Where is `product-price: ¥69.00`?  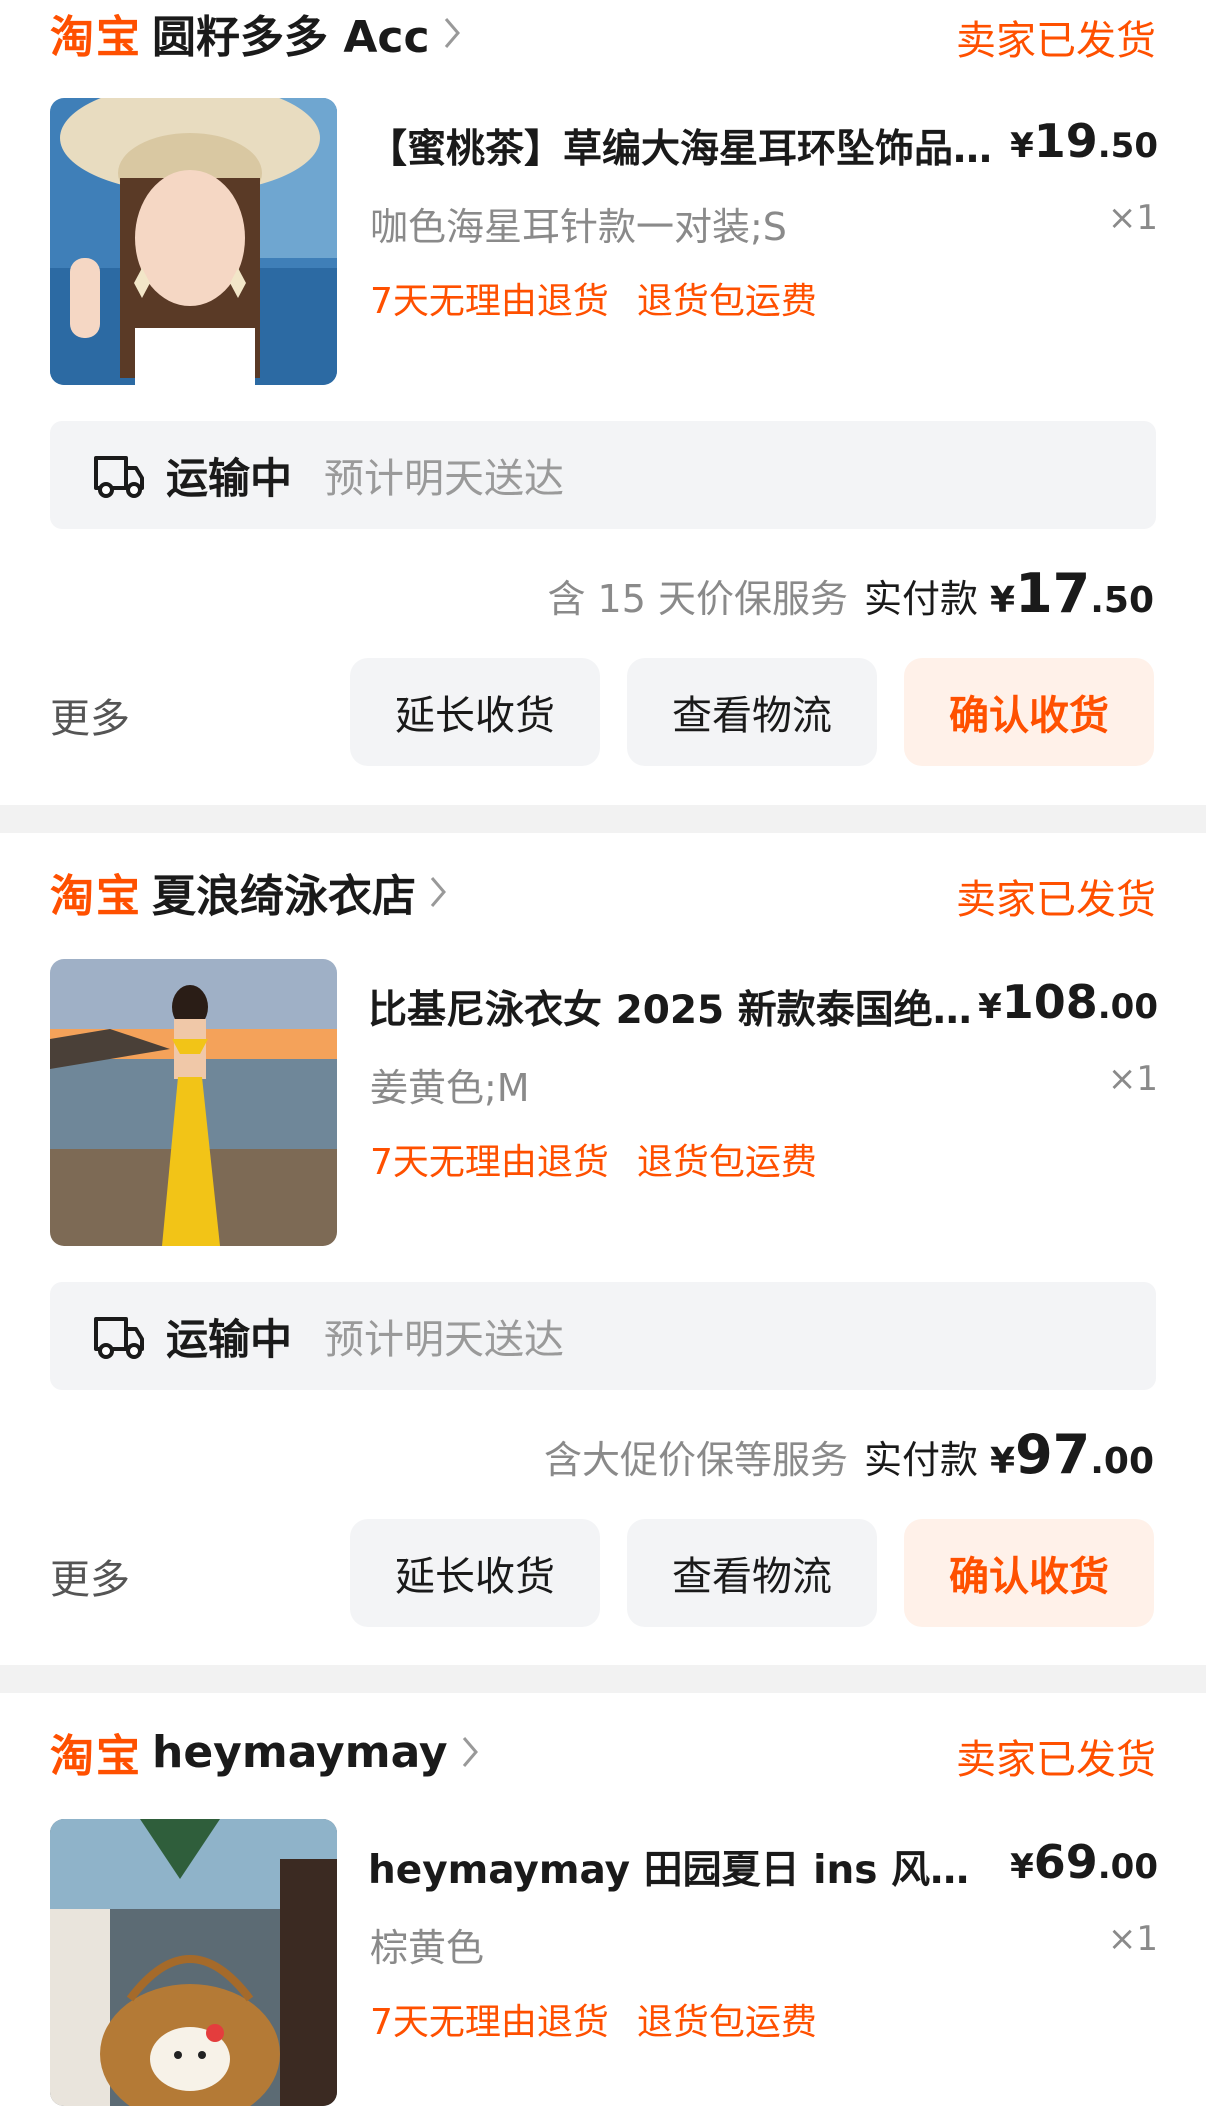
product-price: ¥69.00 is located at coordinates (1084, 1862).